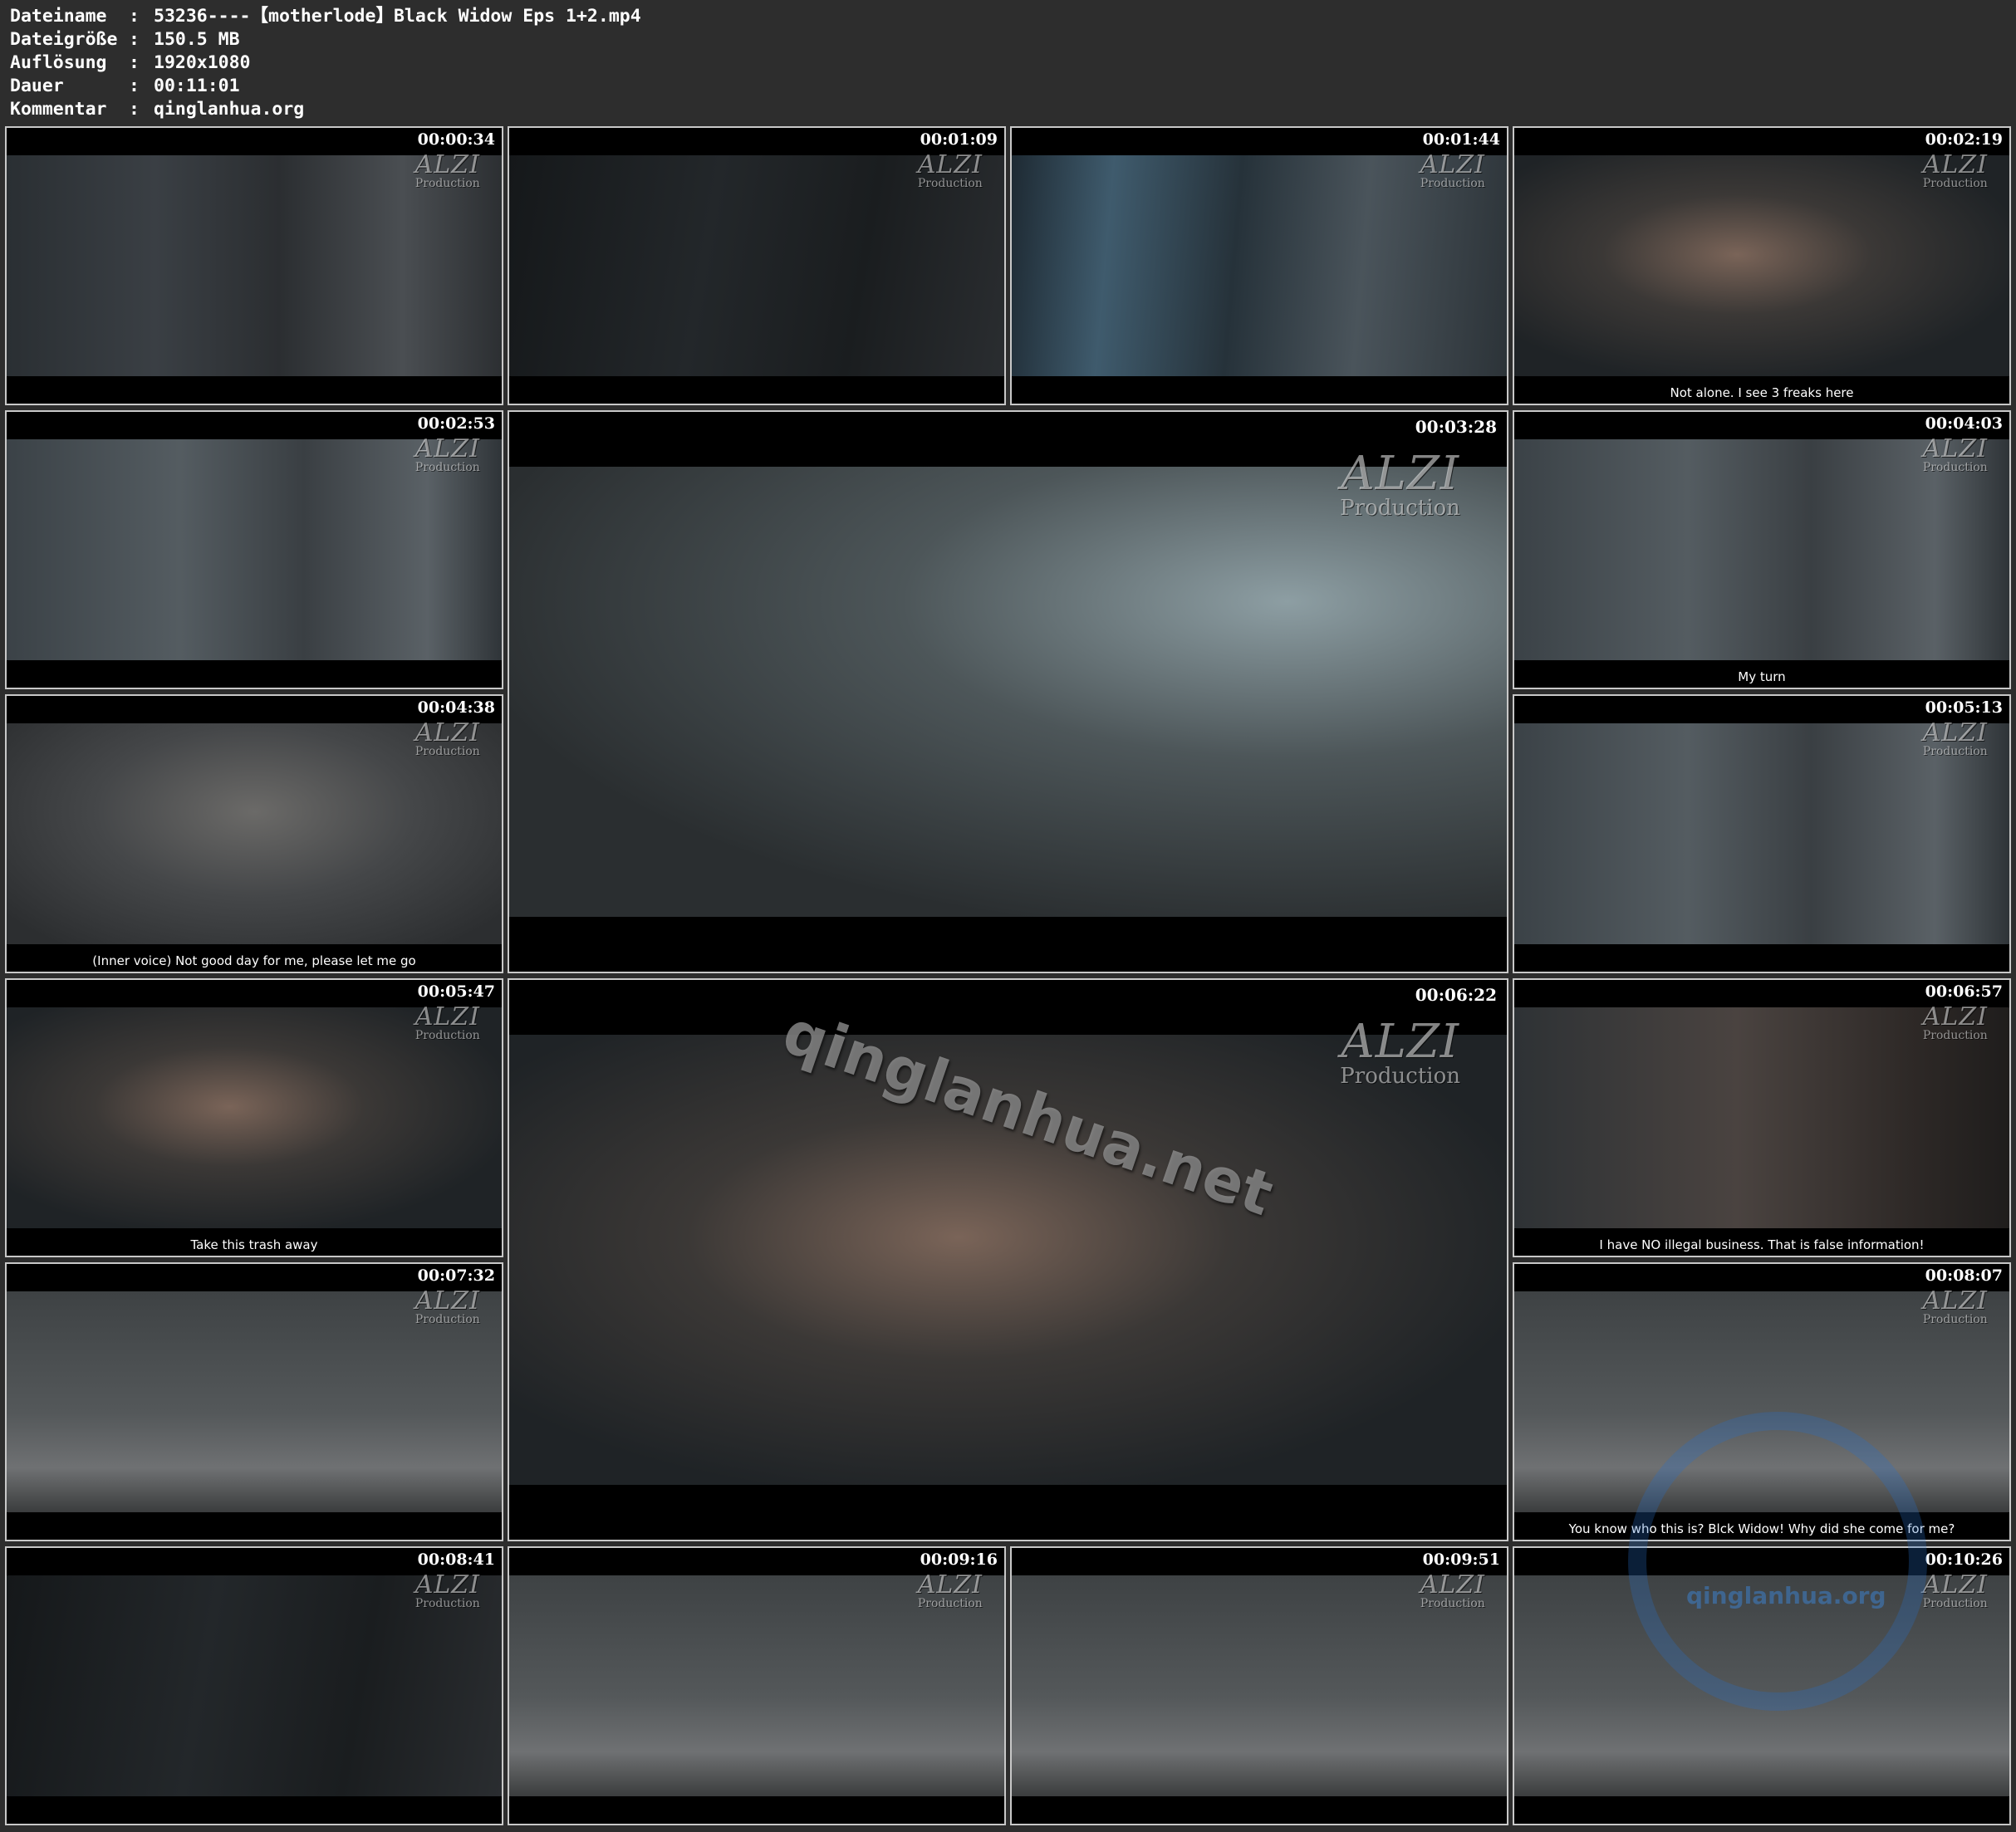  What do you see at coordinates (456, 707) in the screenshot?
I see `timestamp: 00:04:38` at bounding box center [456, 707].